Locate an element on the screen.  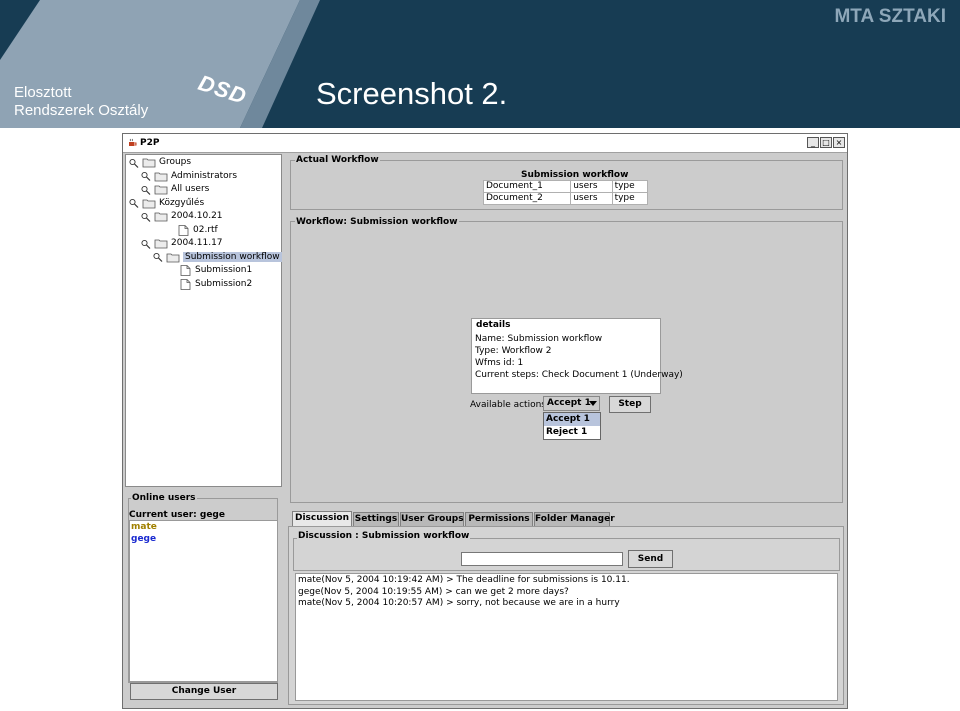
tab-permissions: Permissions is located at coordinates (499, 519).